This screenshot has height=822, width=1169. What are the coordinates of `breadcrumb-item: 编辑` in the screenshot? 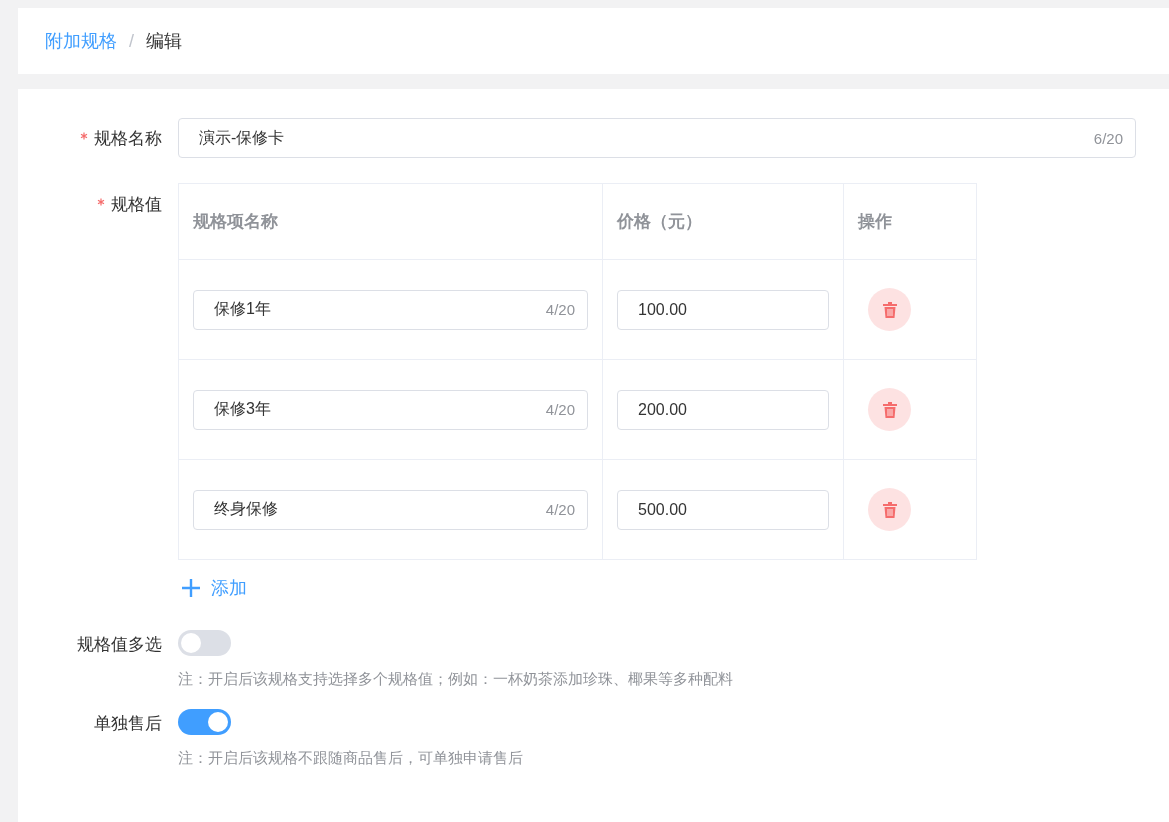 It's located at (164, 41).